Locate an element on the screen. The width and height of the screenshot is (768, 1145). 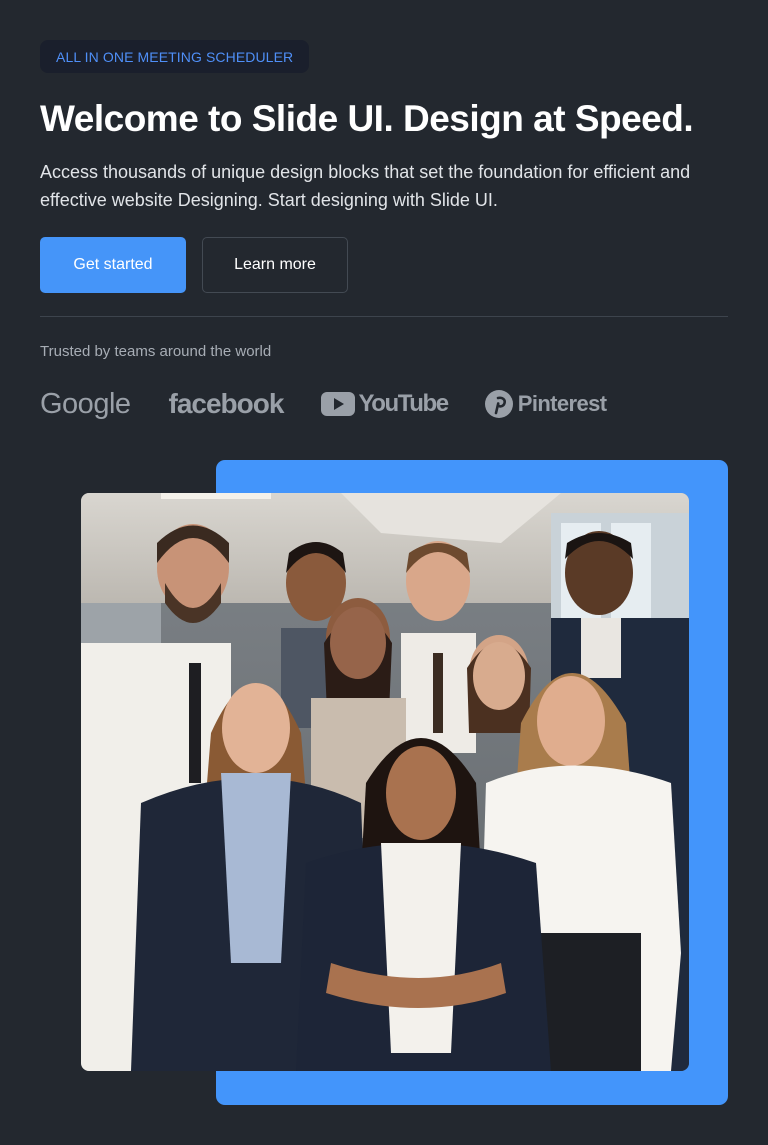
hero-badge: ALL IN ONE MEETING SCHEDULER is located at coordinates (175, 56).